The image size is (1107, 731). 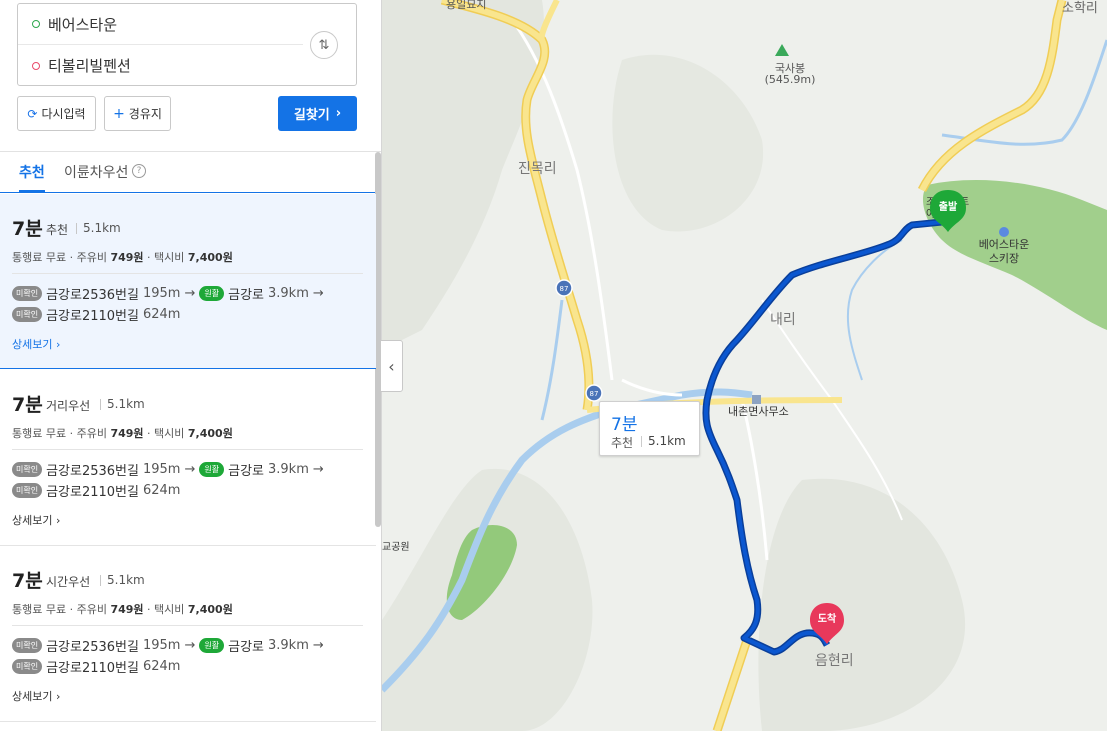 I want to click on reset-button: ⟳ 다시입력, so click(x=56, y=113).